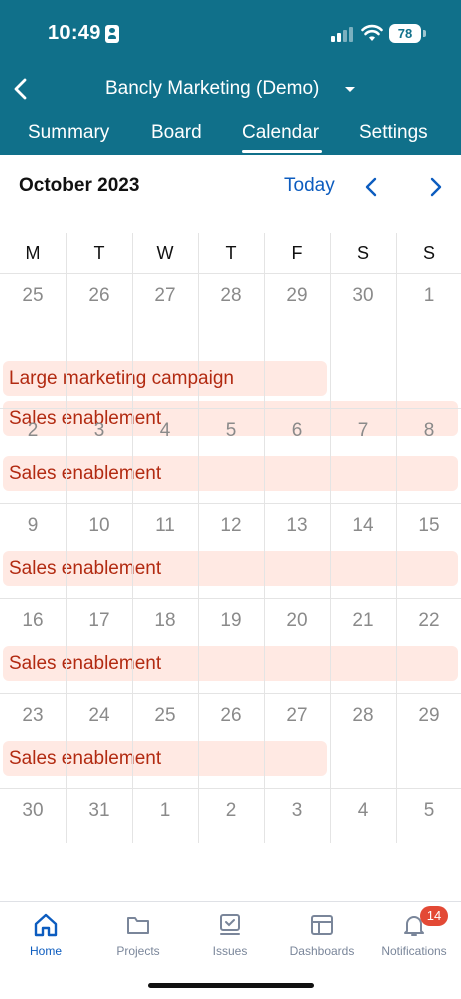  I want to click on day-number: 24, so click(99, 716).